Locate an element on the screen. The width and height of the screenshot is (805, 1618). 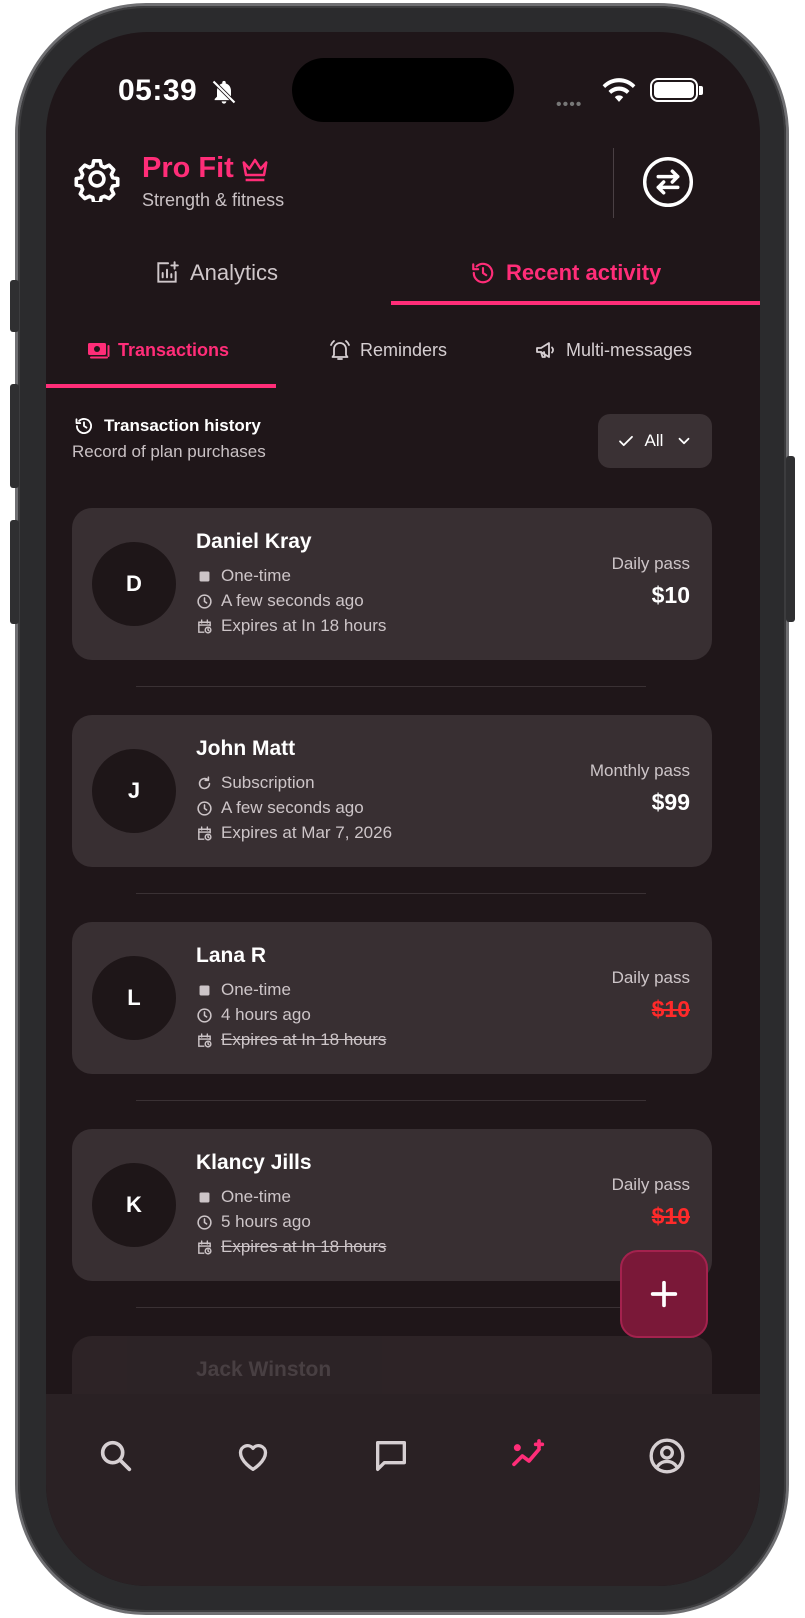
filter-dropdown: All is located at coordinates (655, 441).